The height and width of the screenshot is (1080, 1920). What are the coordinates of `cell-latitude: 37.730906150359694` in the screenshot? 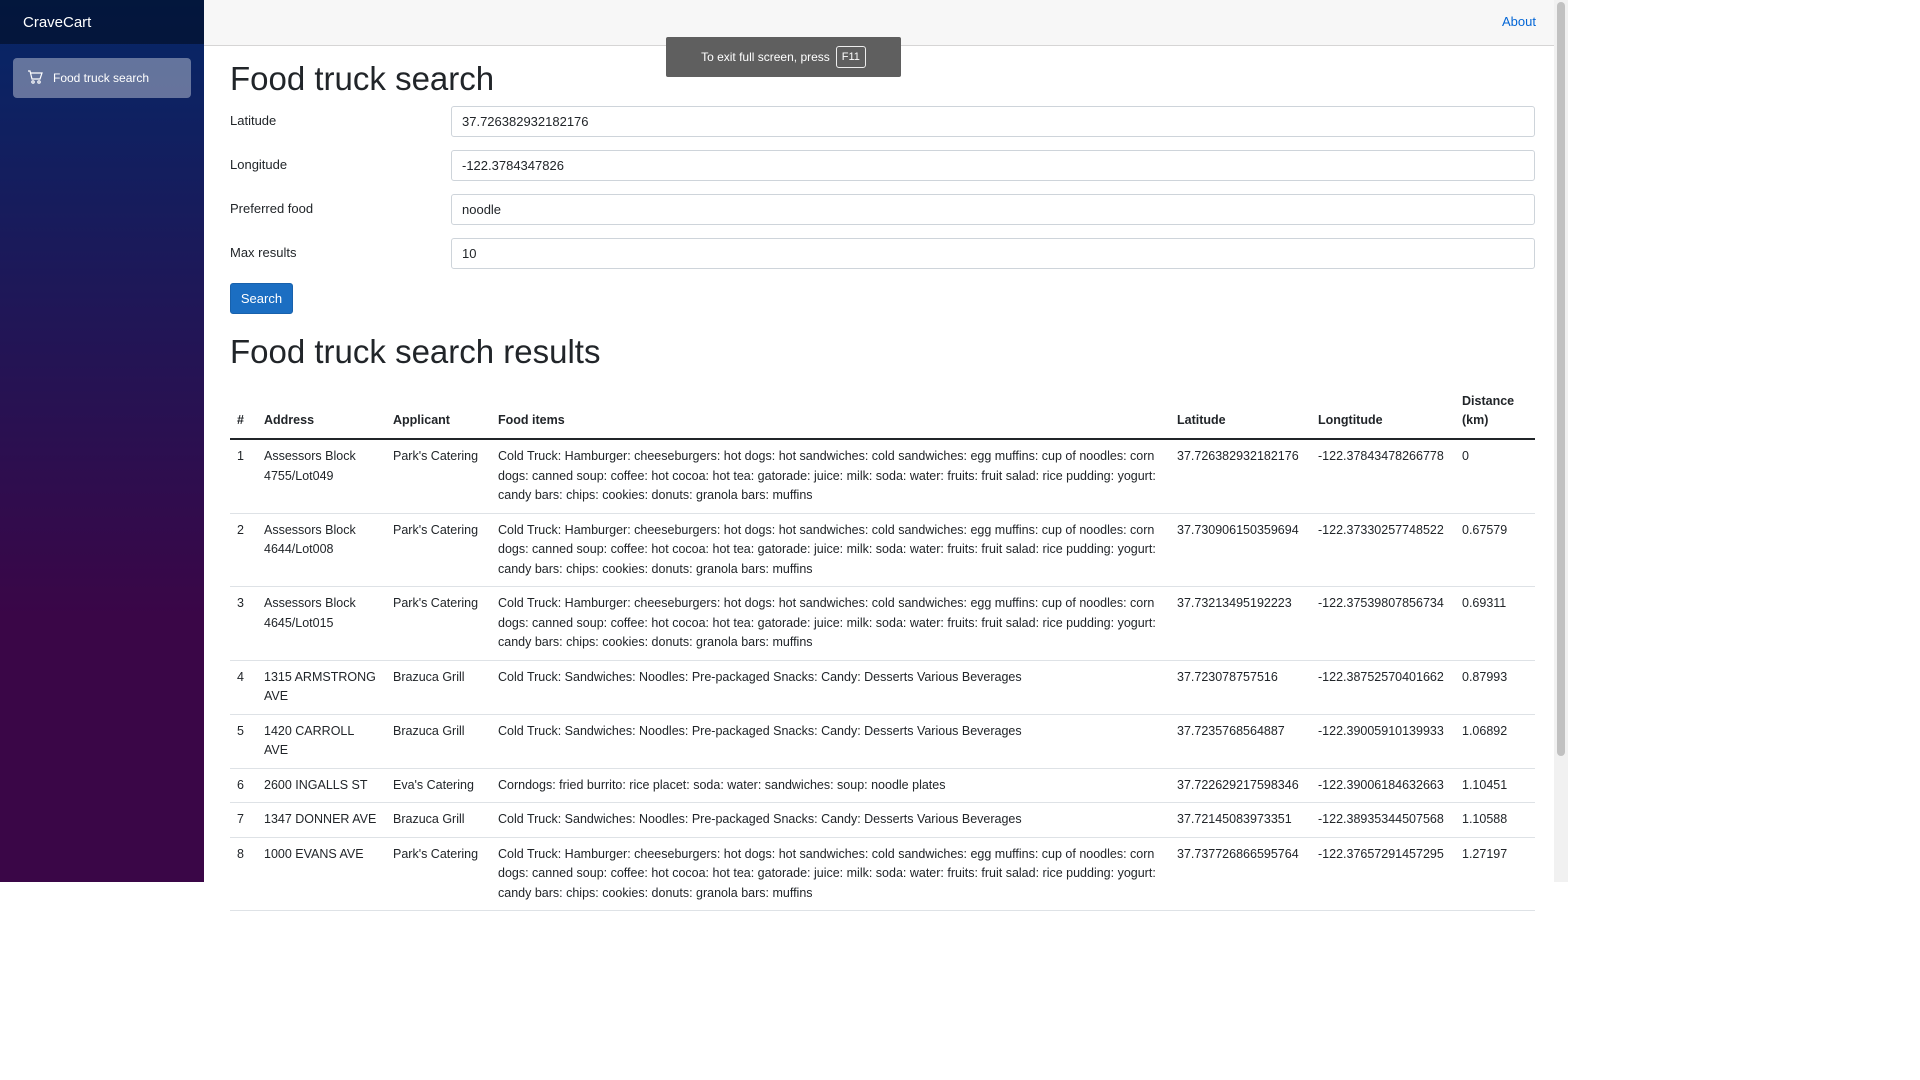 It's located at (1240, 550).